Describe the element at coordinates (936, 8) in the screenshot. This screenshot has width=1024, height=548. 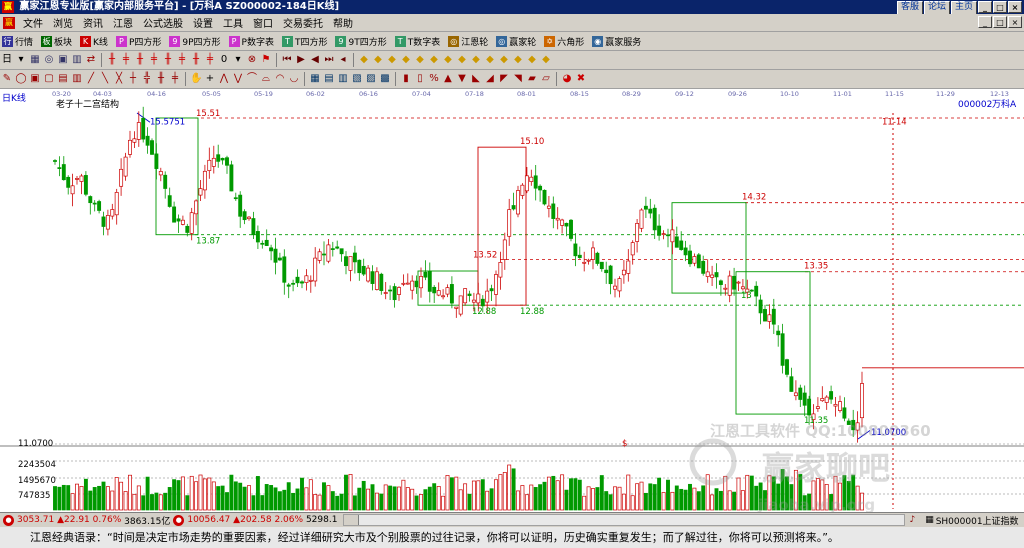
I see `forum-link: 论坛` at that location.